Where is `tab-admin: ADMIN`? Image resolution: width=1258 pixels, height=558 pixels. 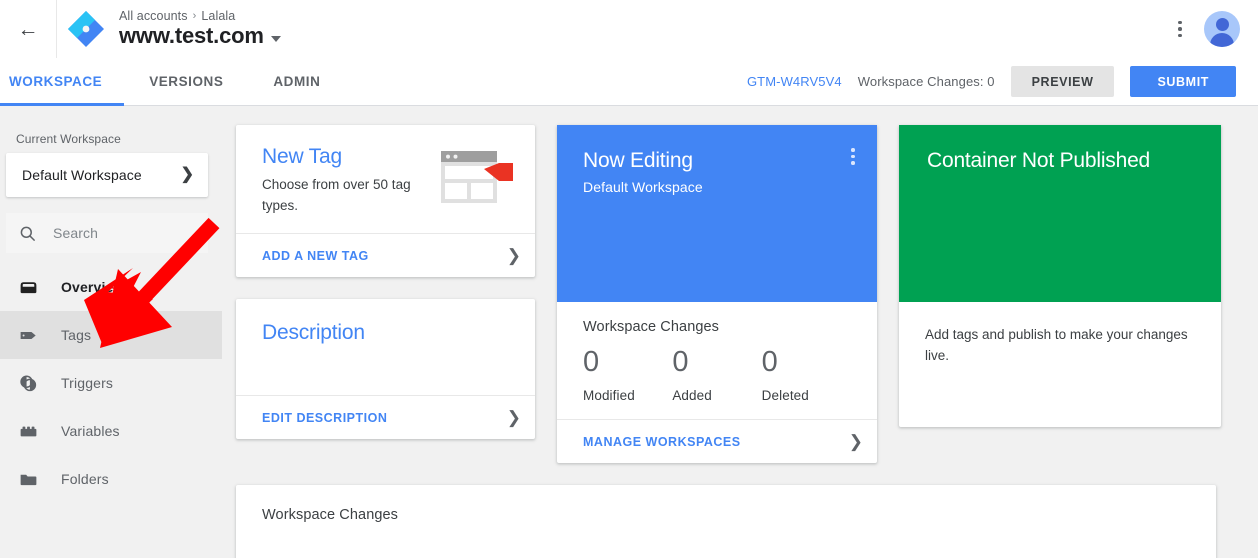
tab-admin: ADMIN is located at coordinates (296, 82).